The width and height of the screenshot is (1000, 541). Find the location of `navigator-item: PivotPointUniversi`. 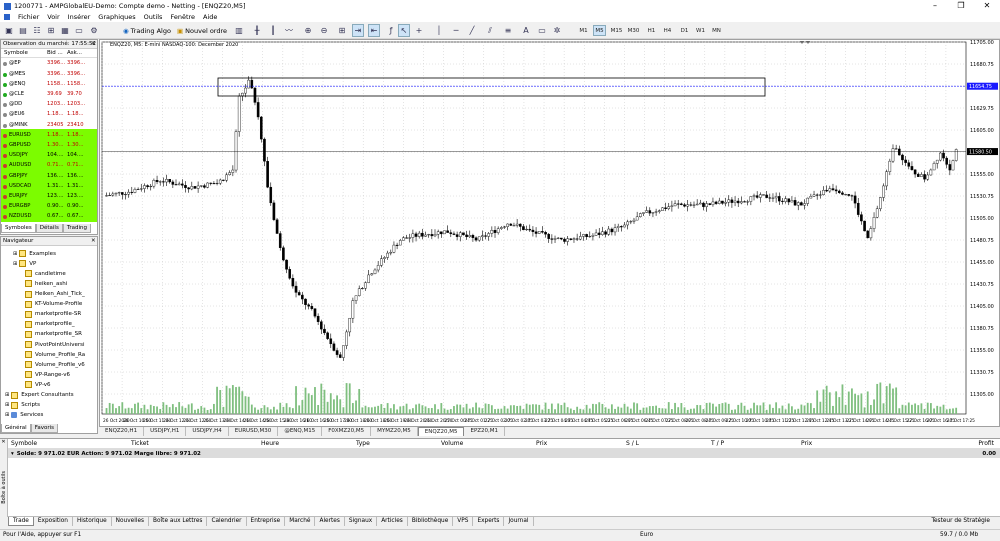

navigator-item: PivotPointUniversi is located at coordinates (55, 344).